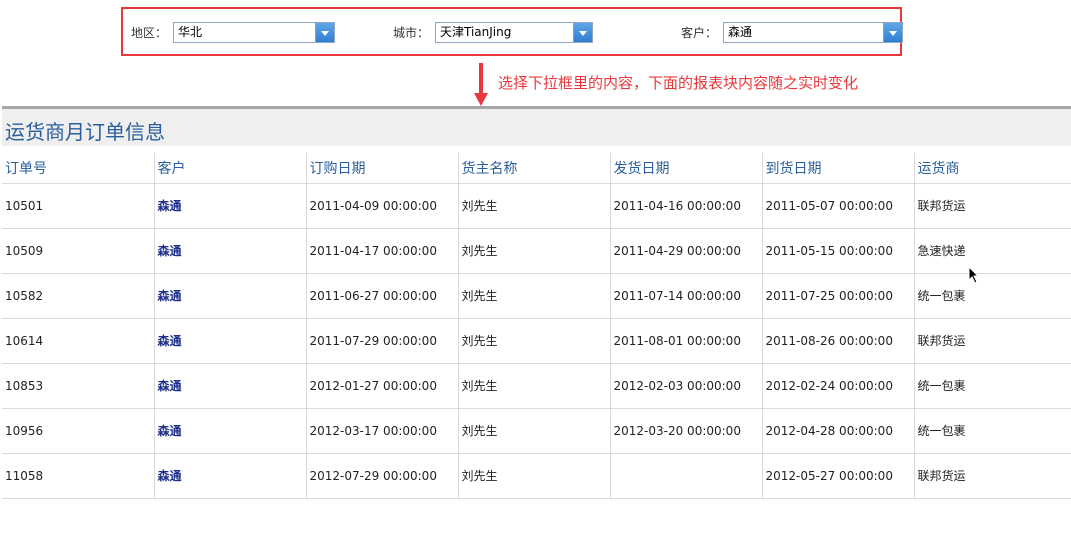 Image resolution: width=1071 pixels, height=549 pixels. What do you see at coordinates (992, 168) in the screenshot?
I see `column-header-carrier: 运货商` at bounding box center [992, 168].